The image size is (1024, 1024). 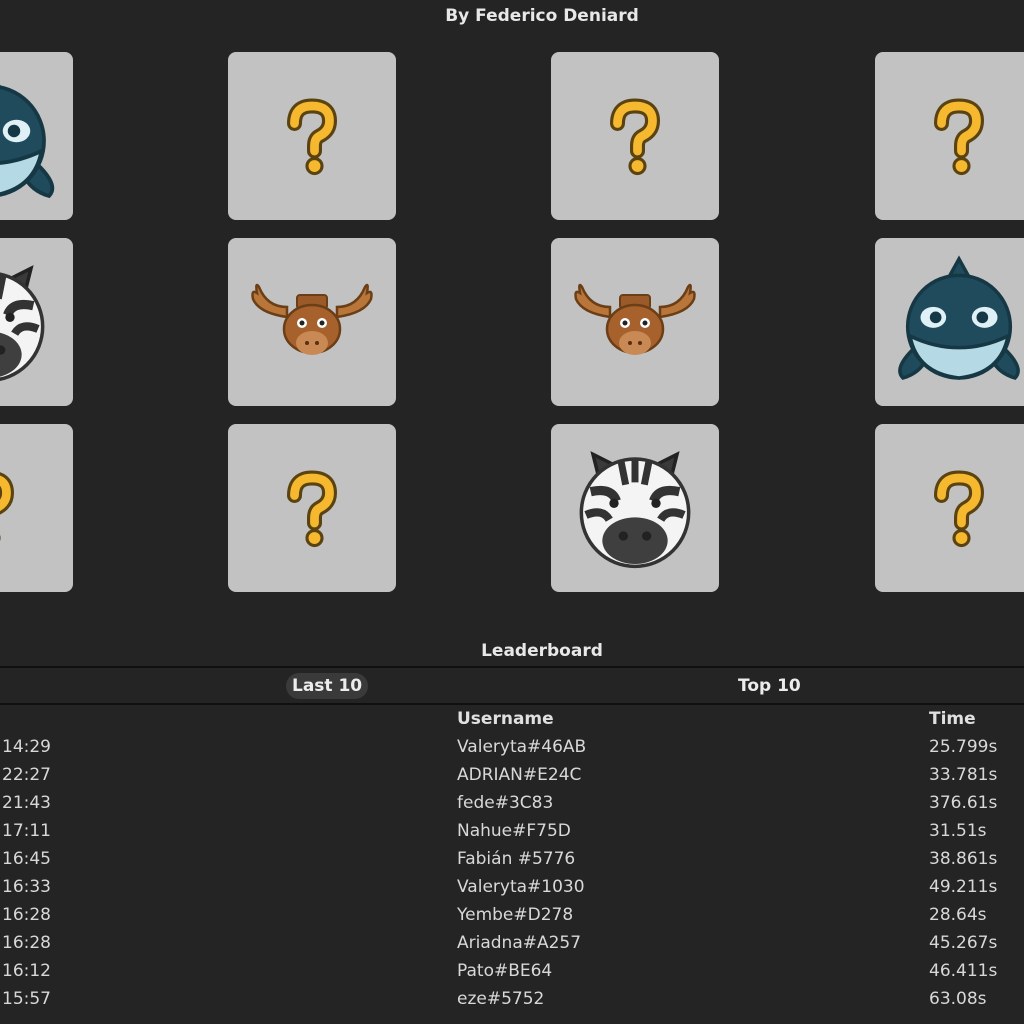 What do you see at coordinates (963, 943) in the screenshot?
I see `row-time: 45.267s` at bounding box center [963, 943].